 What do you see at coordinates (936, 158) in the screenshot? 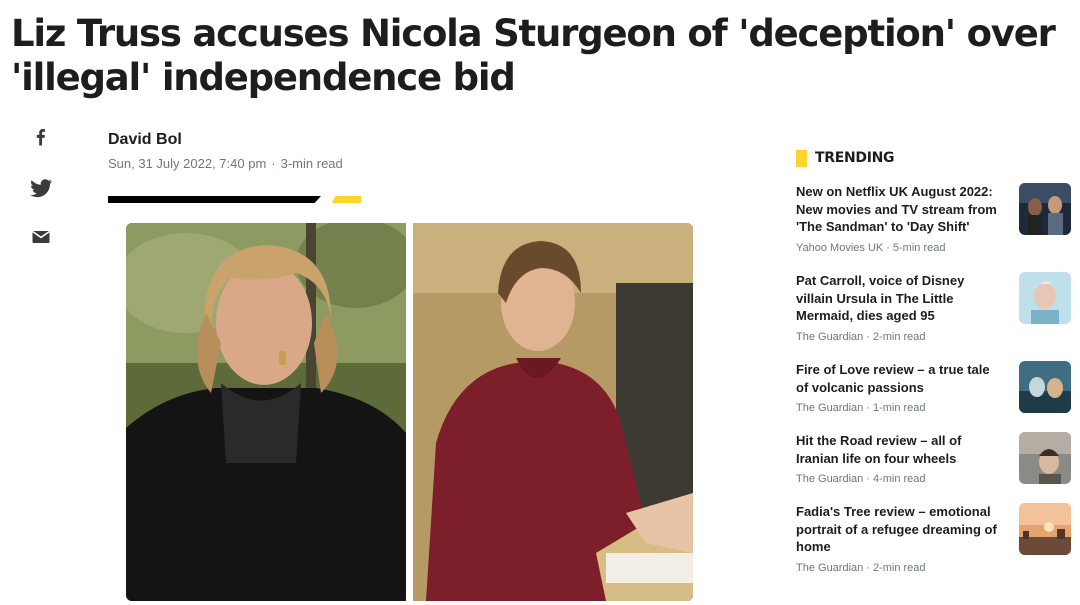
I see `trending-header: TRENDING` at bounding box center [936, 158].